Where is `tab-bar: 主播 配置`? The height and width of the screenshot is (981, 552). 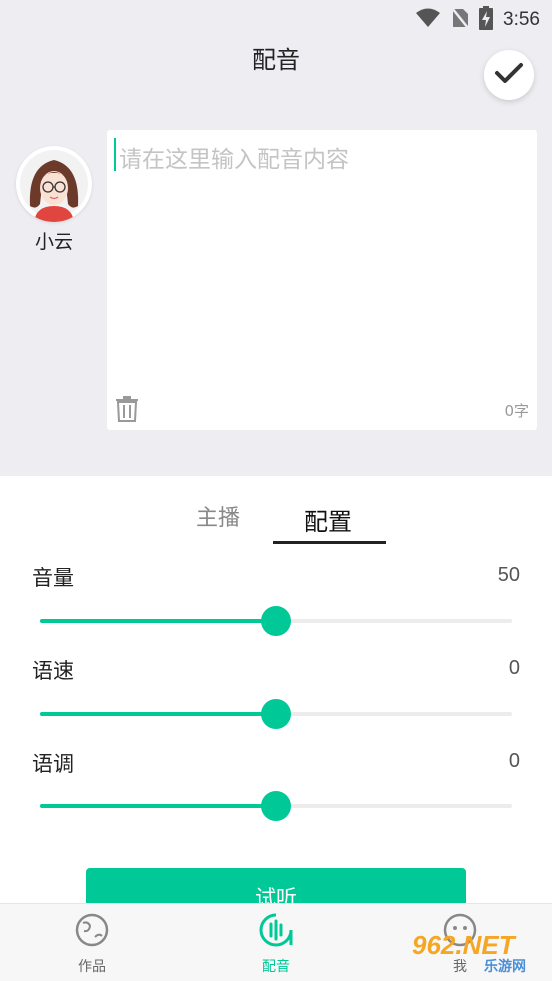
tab-bar: 主播 配置 is located at coordinates (276, 521).